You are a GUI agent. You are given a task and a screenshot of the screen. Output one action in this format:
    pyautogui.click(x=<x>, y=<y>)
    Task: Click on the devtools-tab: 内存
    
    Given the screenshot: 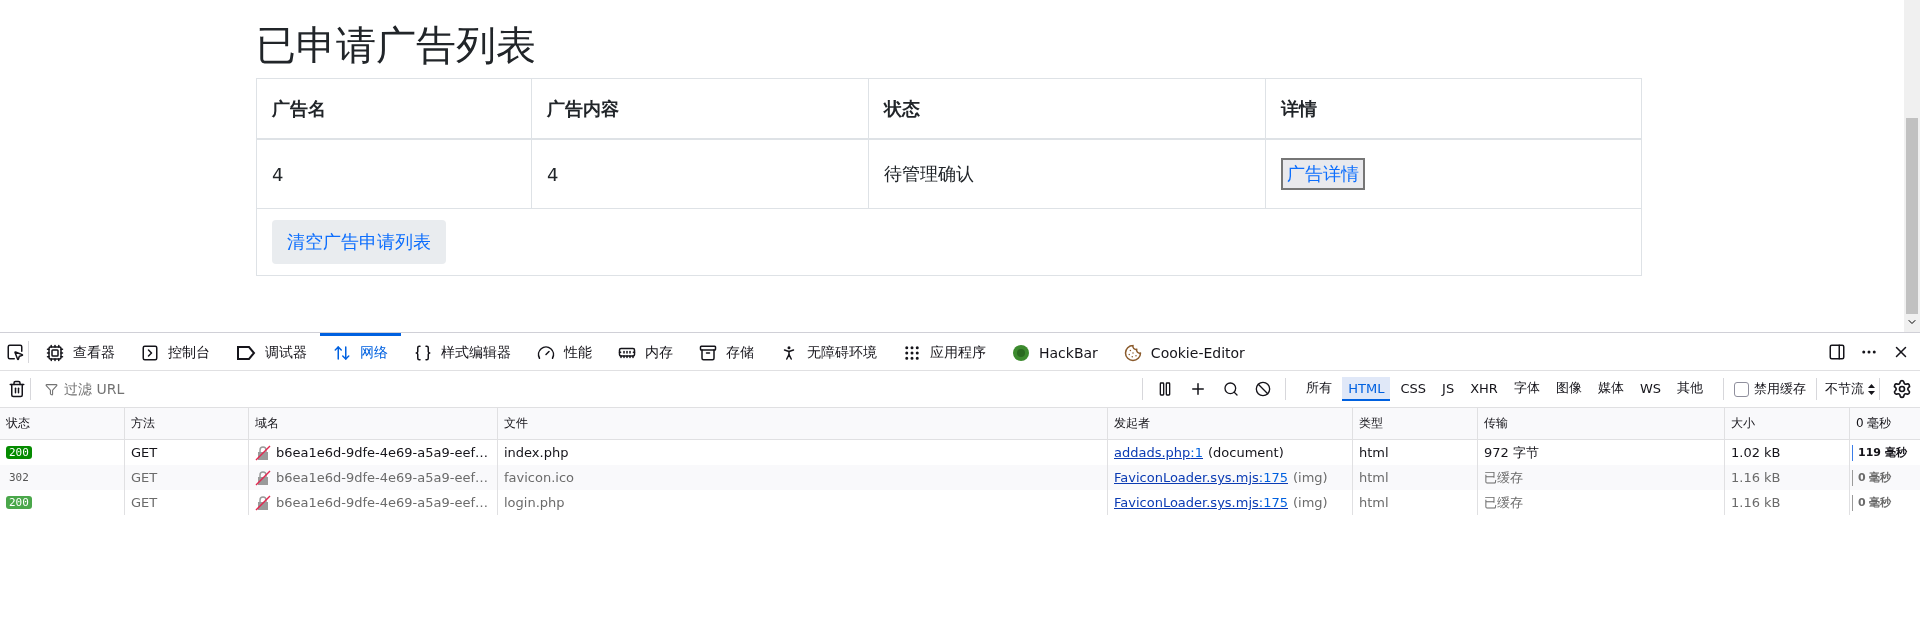 What is the action you would take?
    pyautogui.click(x=645, y=351)
    